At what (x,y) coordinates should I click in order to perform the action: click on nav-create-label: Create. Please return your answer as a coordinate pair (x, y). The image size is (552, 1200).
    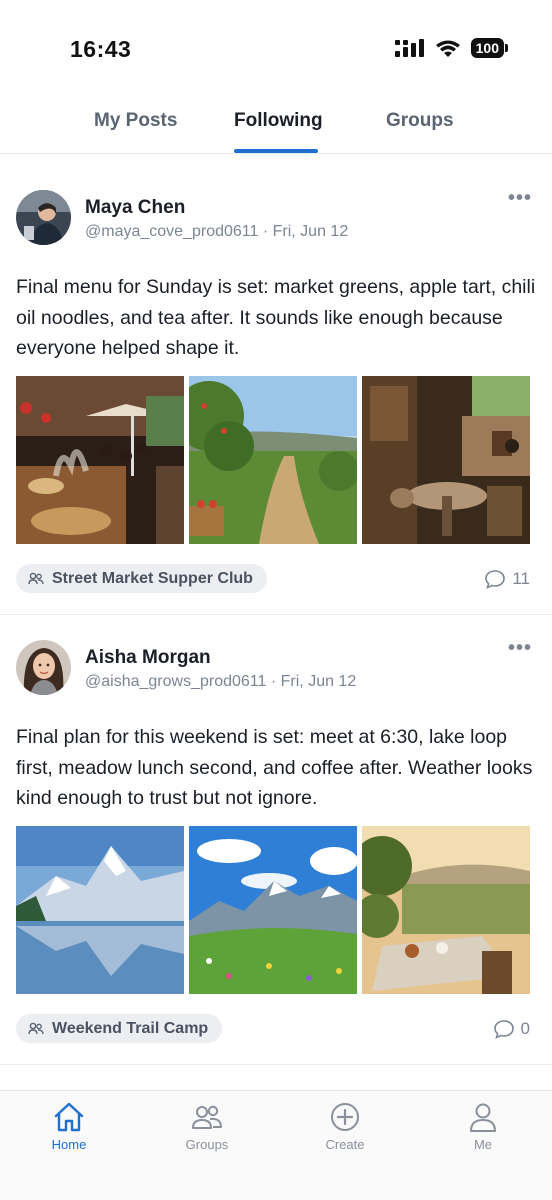
    Looking at the image, I should click on (345, 1144).